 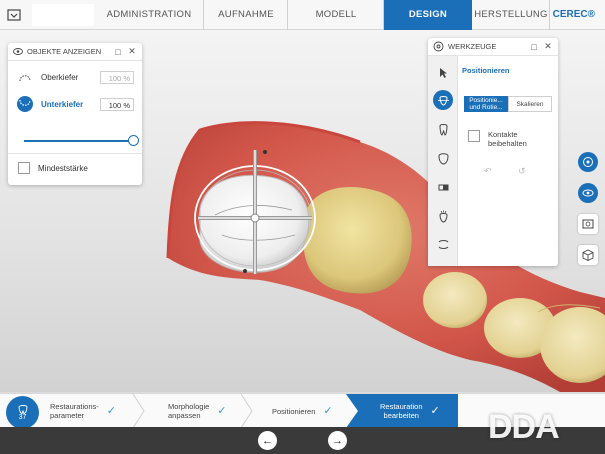 I want to click on tray-icon, so click(x=14, y=14).